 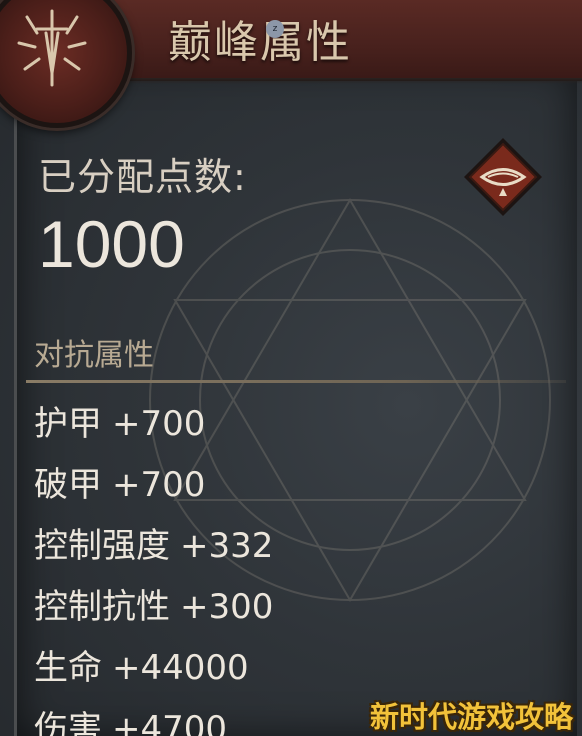 I want to click on stat-name: 控制强度, so click(x=102, y=546).